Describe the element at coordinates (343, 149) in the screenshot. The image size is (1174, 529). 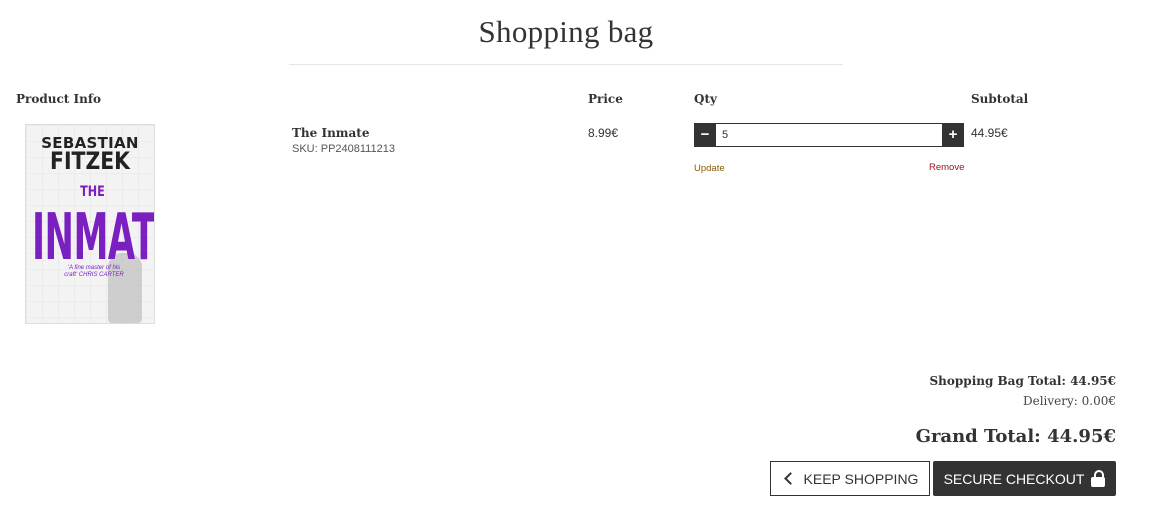
I see `product-sku: SKU: PP2408111213` at that location.